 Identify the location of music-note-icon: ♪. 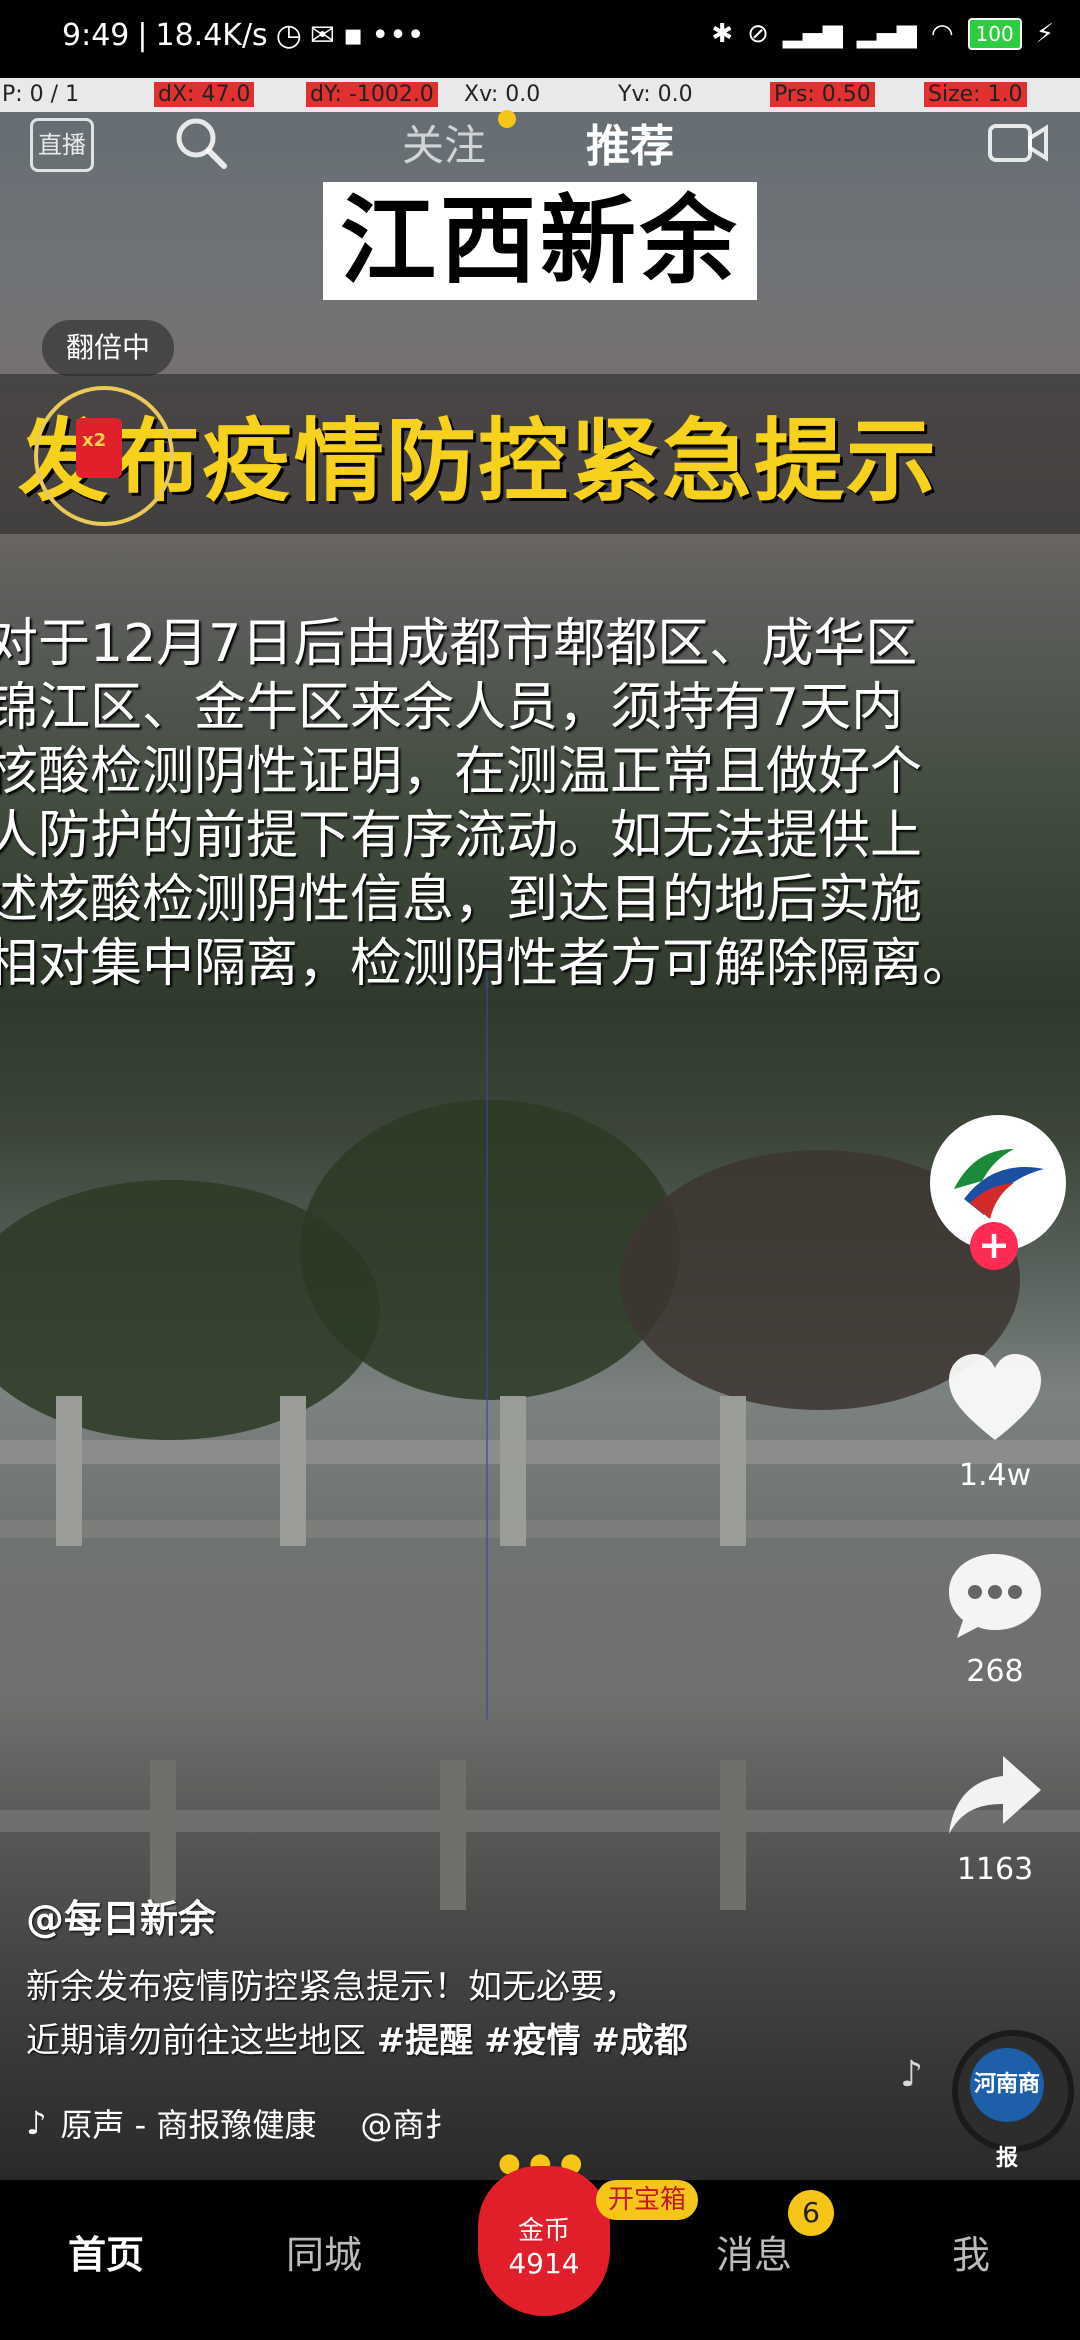
(911, 2074).